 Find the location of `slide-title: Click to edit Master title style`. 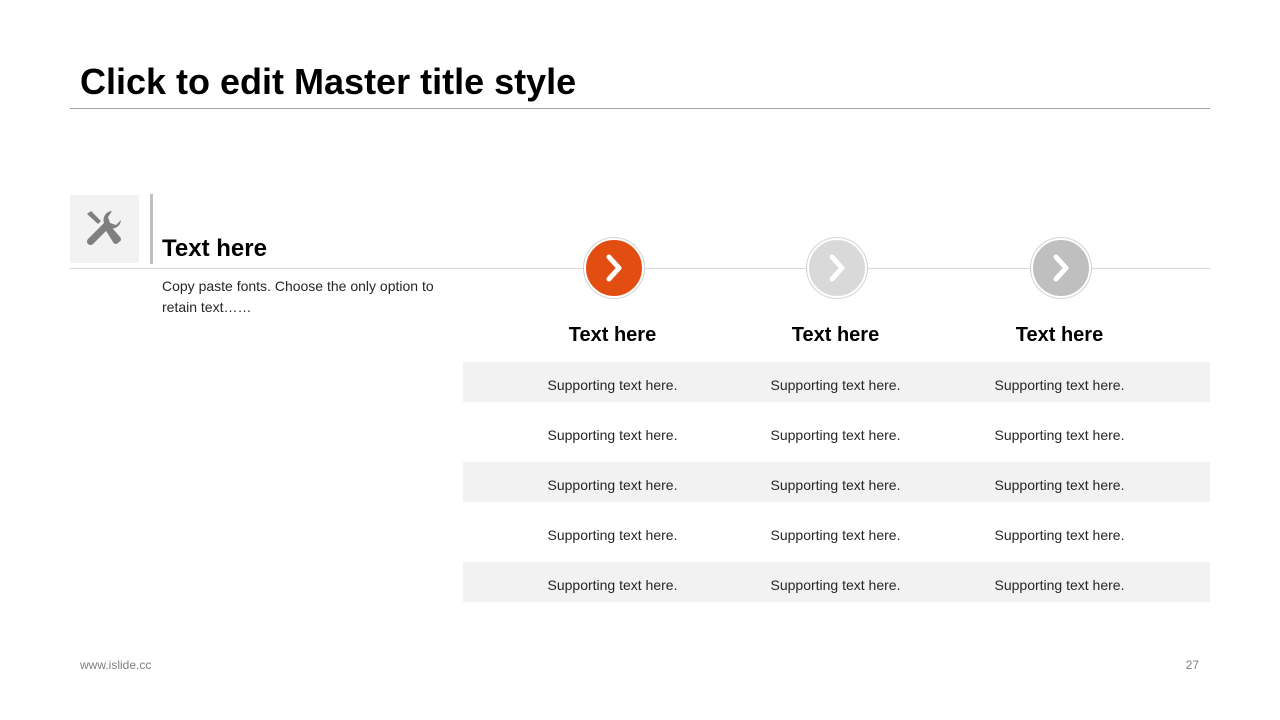

slide-title: Click to edit Master title style is located at coordinates (328, 82).